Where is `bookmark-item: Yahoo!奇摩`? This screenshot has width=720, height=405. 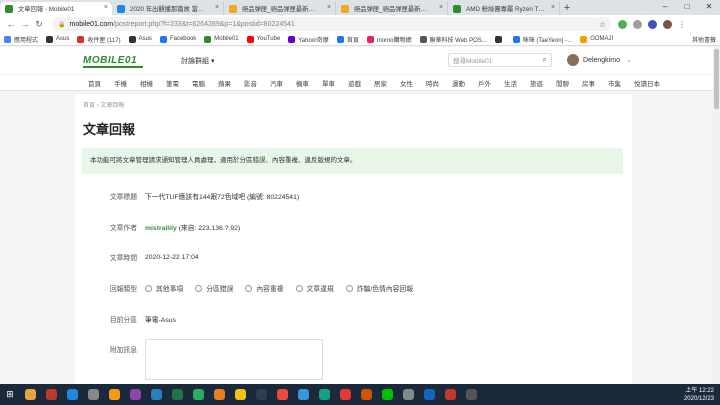 bookmark-item: Yahoo!奇摩 is located at coordinates (308, 39).